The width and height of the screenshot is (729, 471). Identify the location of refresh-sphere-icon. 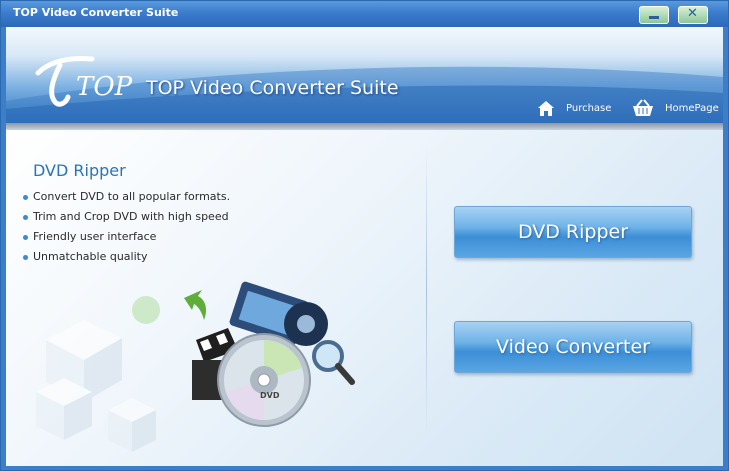
(146, 310).